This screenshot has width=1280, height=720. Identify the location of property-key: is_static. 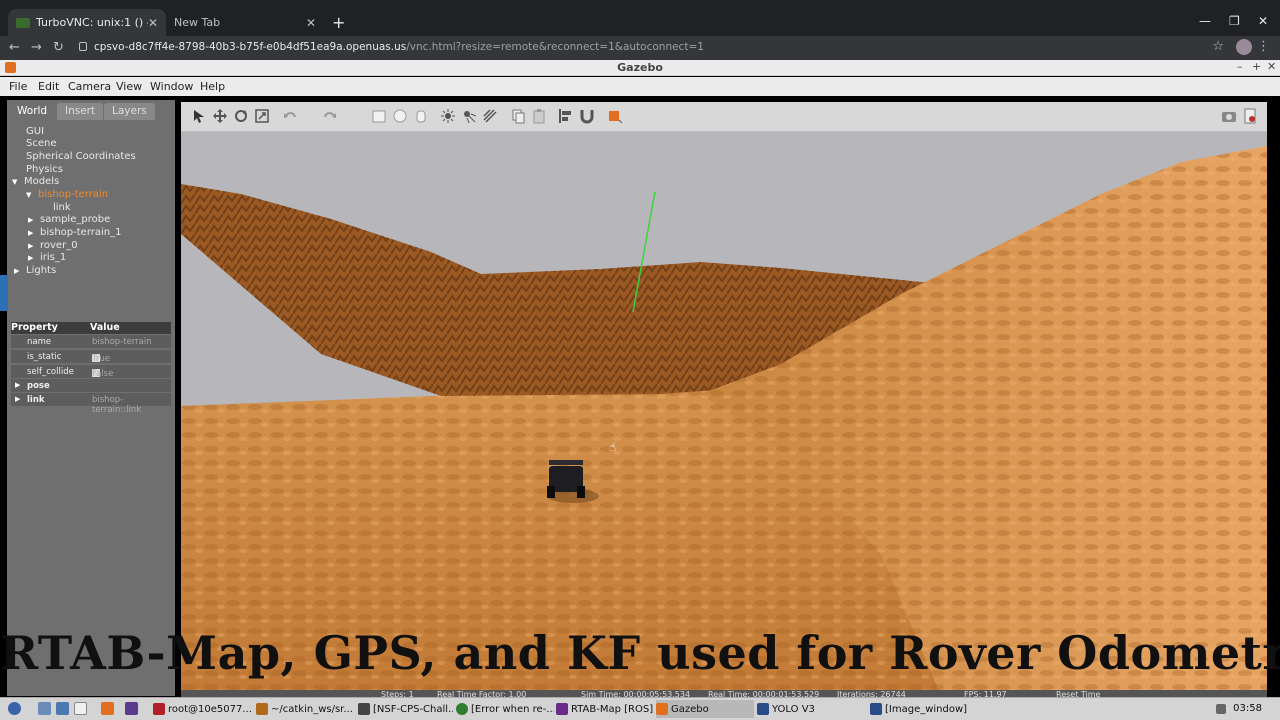
(44, 357).